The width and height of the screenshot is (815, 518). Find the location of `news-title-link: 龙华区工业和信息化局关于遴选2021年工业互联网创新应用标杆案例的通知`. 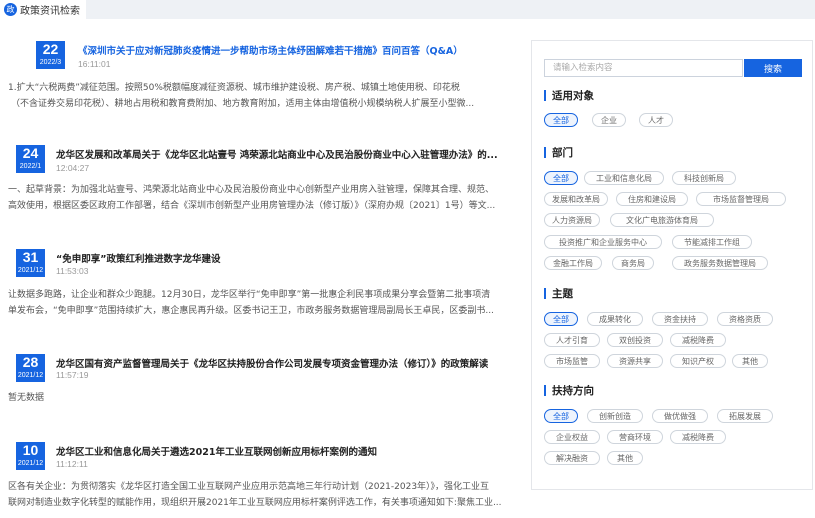

news-title-link: 龙华区工业和信息化局关于遴选2021年工业互联网创新应用标杆案例的通知 is located at coordinates (216, 451).